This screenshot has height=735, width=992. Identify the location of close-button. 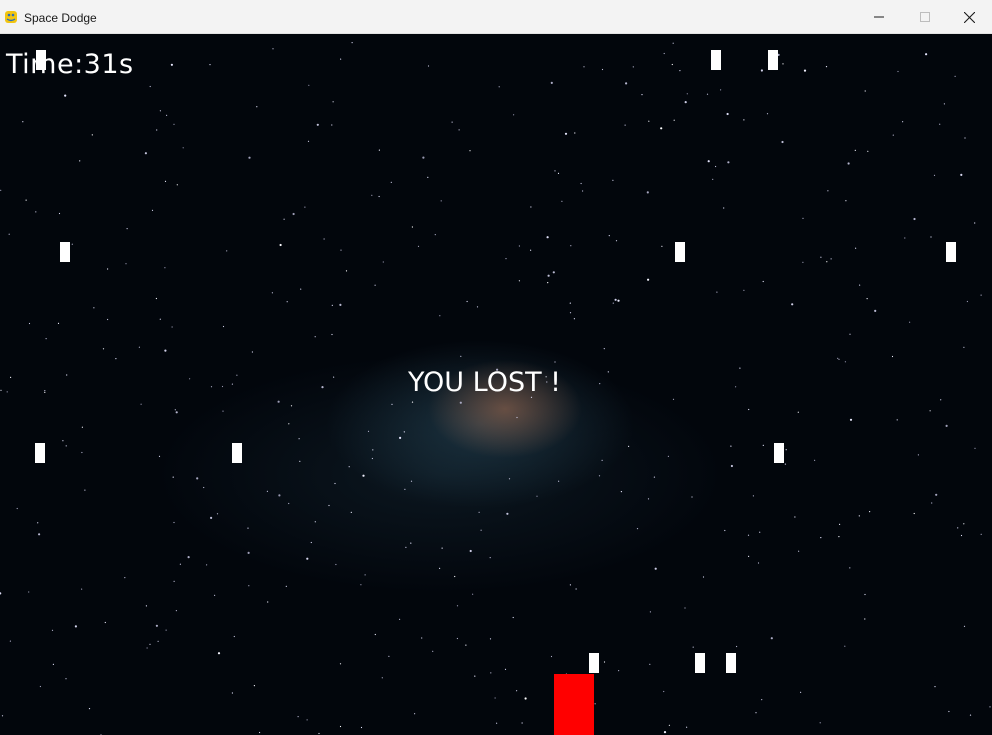
(969, 17).